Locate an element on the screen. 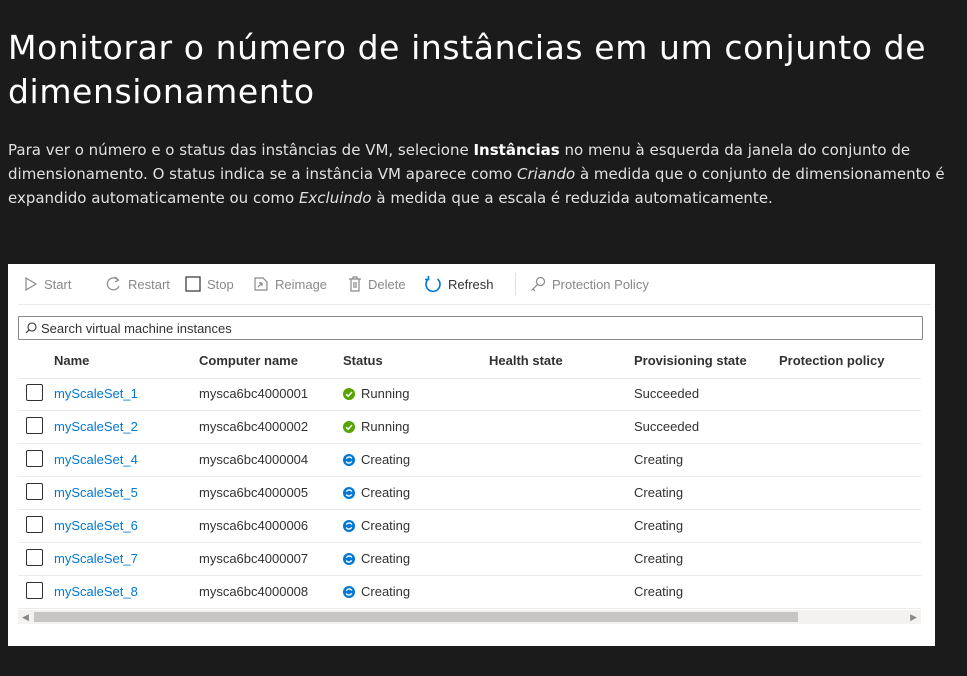  column-header-provisioning-state: Provisioning state is located at coordinates (690, 360).